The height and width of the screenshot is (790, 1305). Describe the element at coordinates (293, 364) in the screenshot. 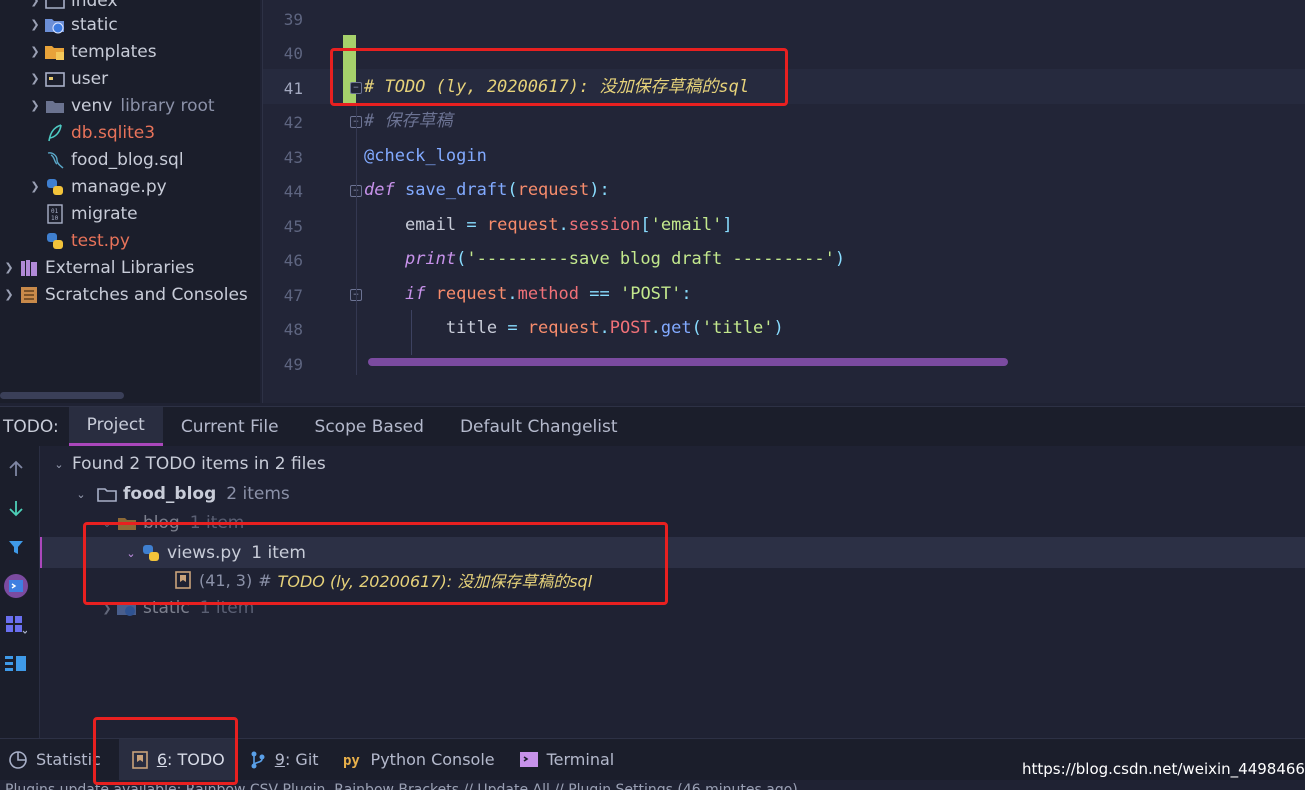

I see `line-number: 49` at that location.